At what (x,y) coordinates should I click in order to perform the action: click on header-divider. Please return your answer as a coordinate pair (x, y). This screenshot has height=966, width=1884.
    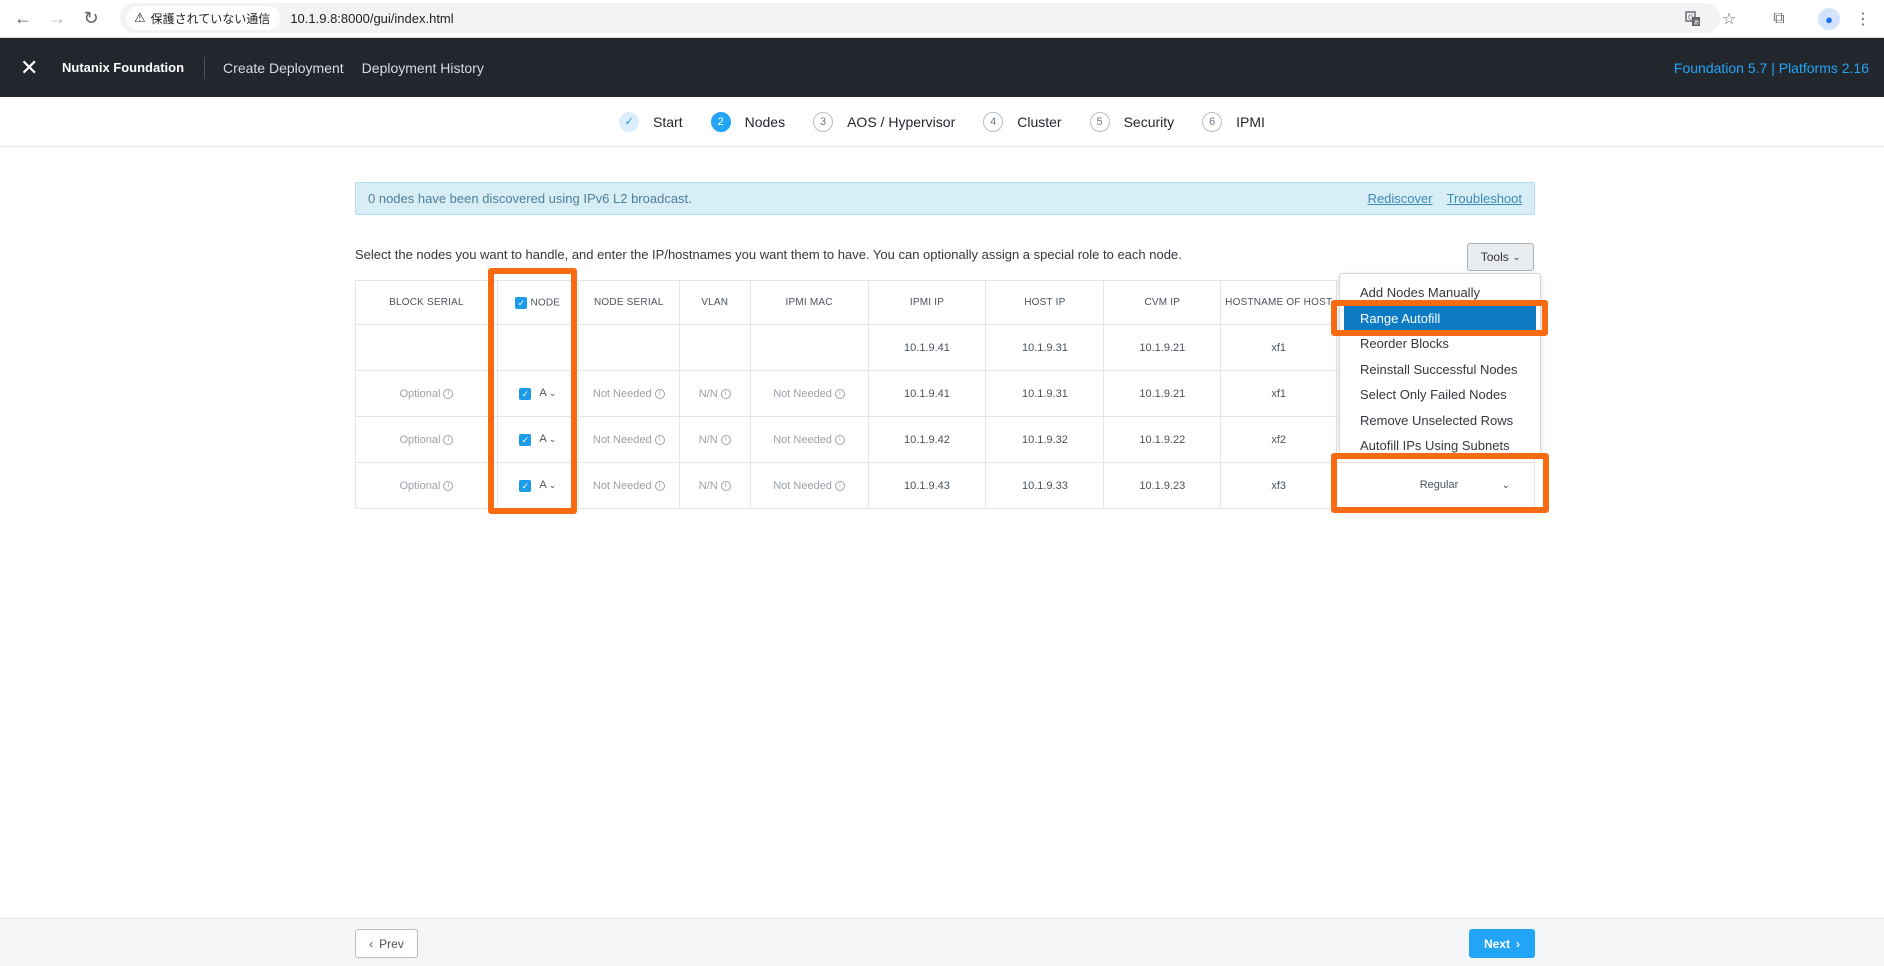
    Looking at the image, I should click on (205, 67).